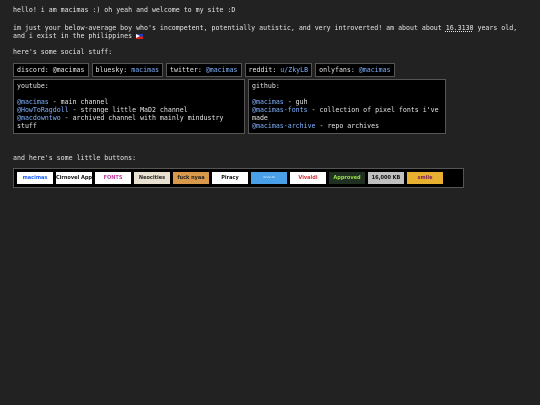  What do you see at coordinates (152, 178) in the screenshot?
I see `neocities-button: Neocities` at bounding box center [152, 178].